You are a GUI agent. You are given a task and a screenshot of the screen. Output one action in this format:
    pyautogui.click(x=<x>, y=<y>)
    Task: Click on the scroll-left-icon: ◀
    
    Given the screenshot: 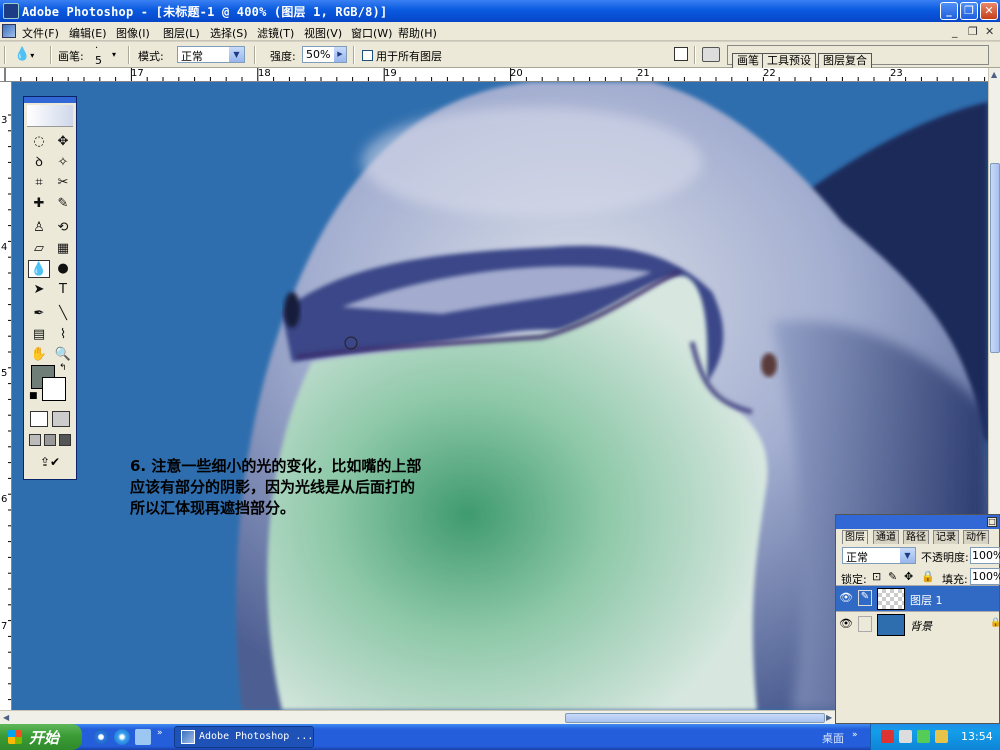 What is the action you would take?
    pyautogui.click(x=6, y=717)
    